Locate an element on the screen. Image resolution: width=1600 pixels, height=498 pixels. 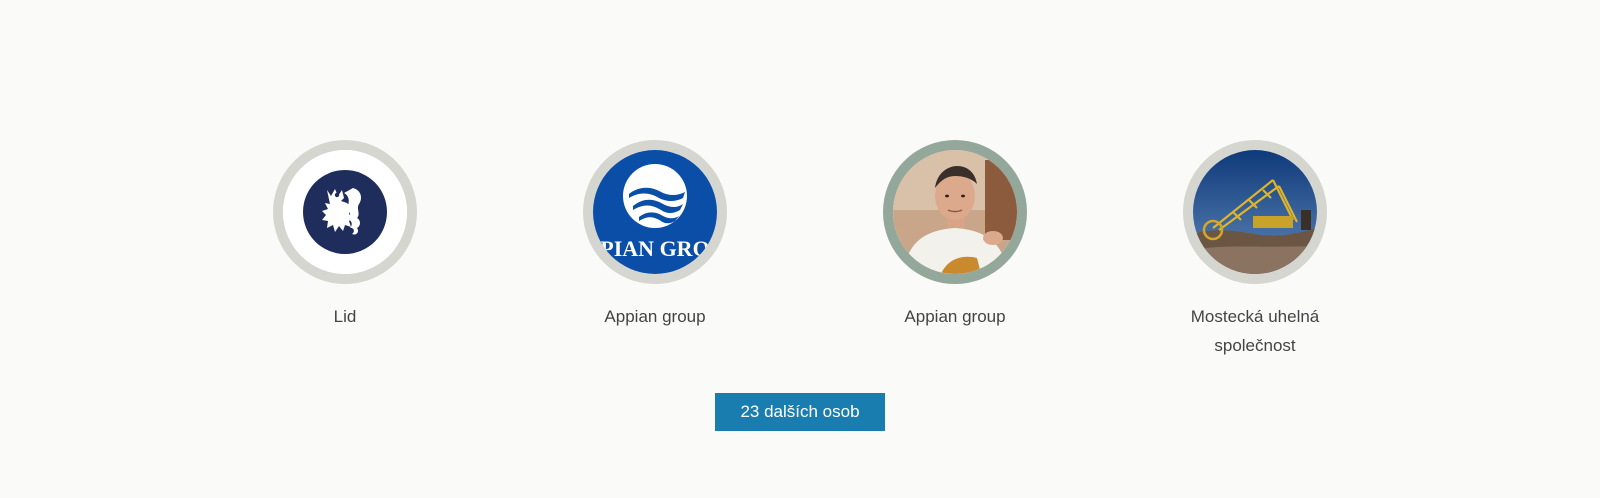
entity-avatar: PIAN GRO is located at coordinates (655, 212).